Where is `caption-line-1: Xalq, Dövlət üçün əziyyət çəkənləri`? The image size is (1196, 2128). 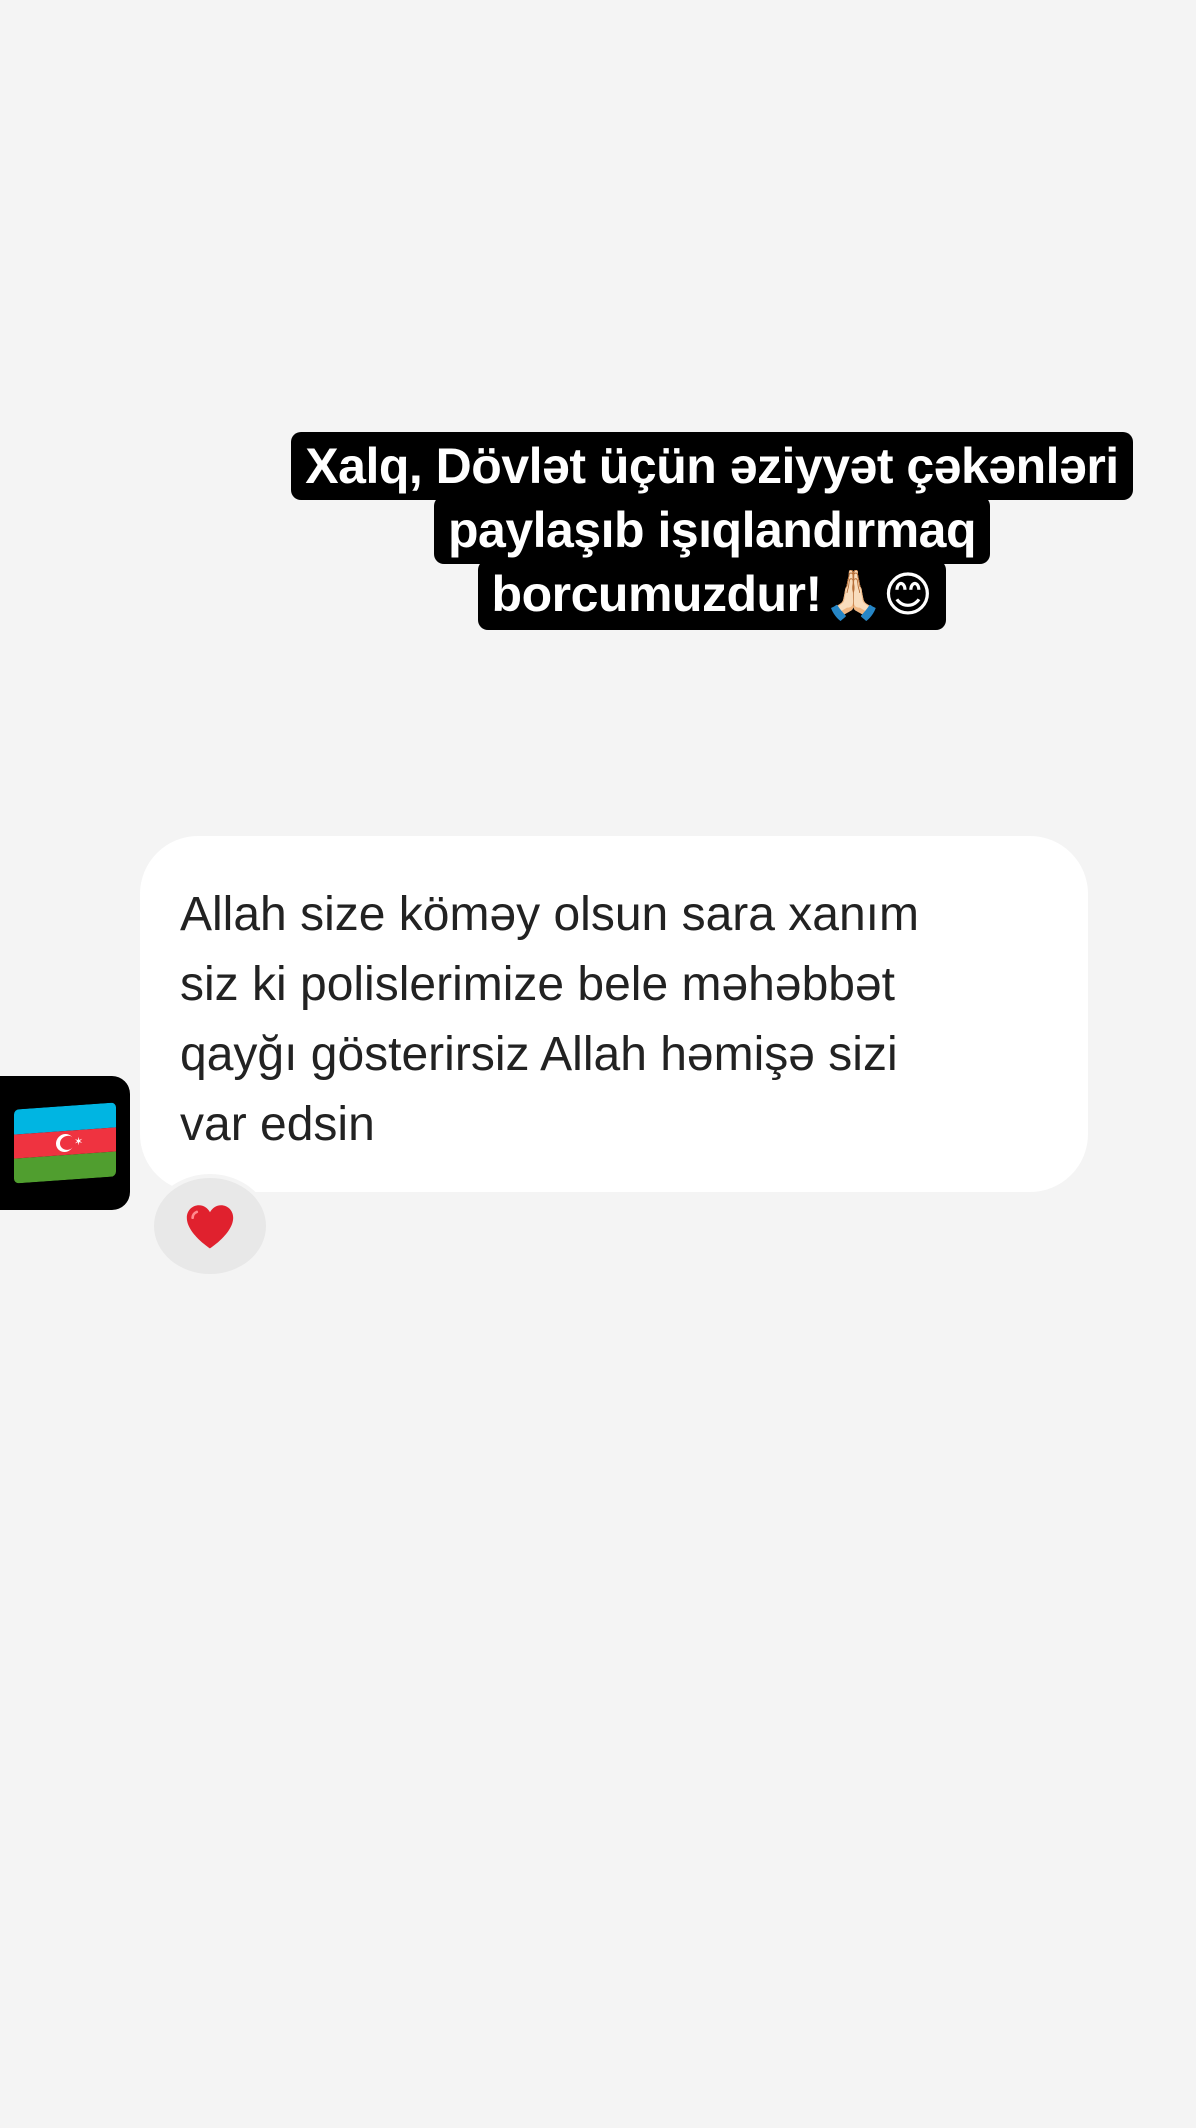 caption-line-1: Xalq, Dövlət üçün əziyyət çəkənləri is located at coordinates (712, 466).